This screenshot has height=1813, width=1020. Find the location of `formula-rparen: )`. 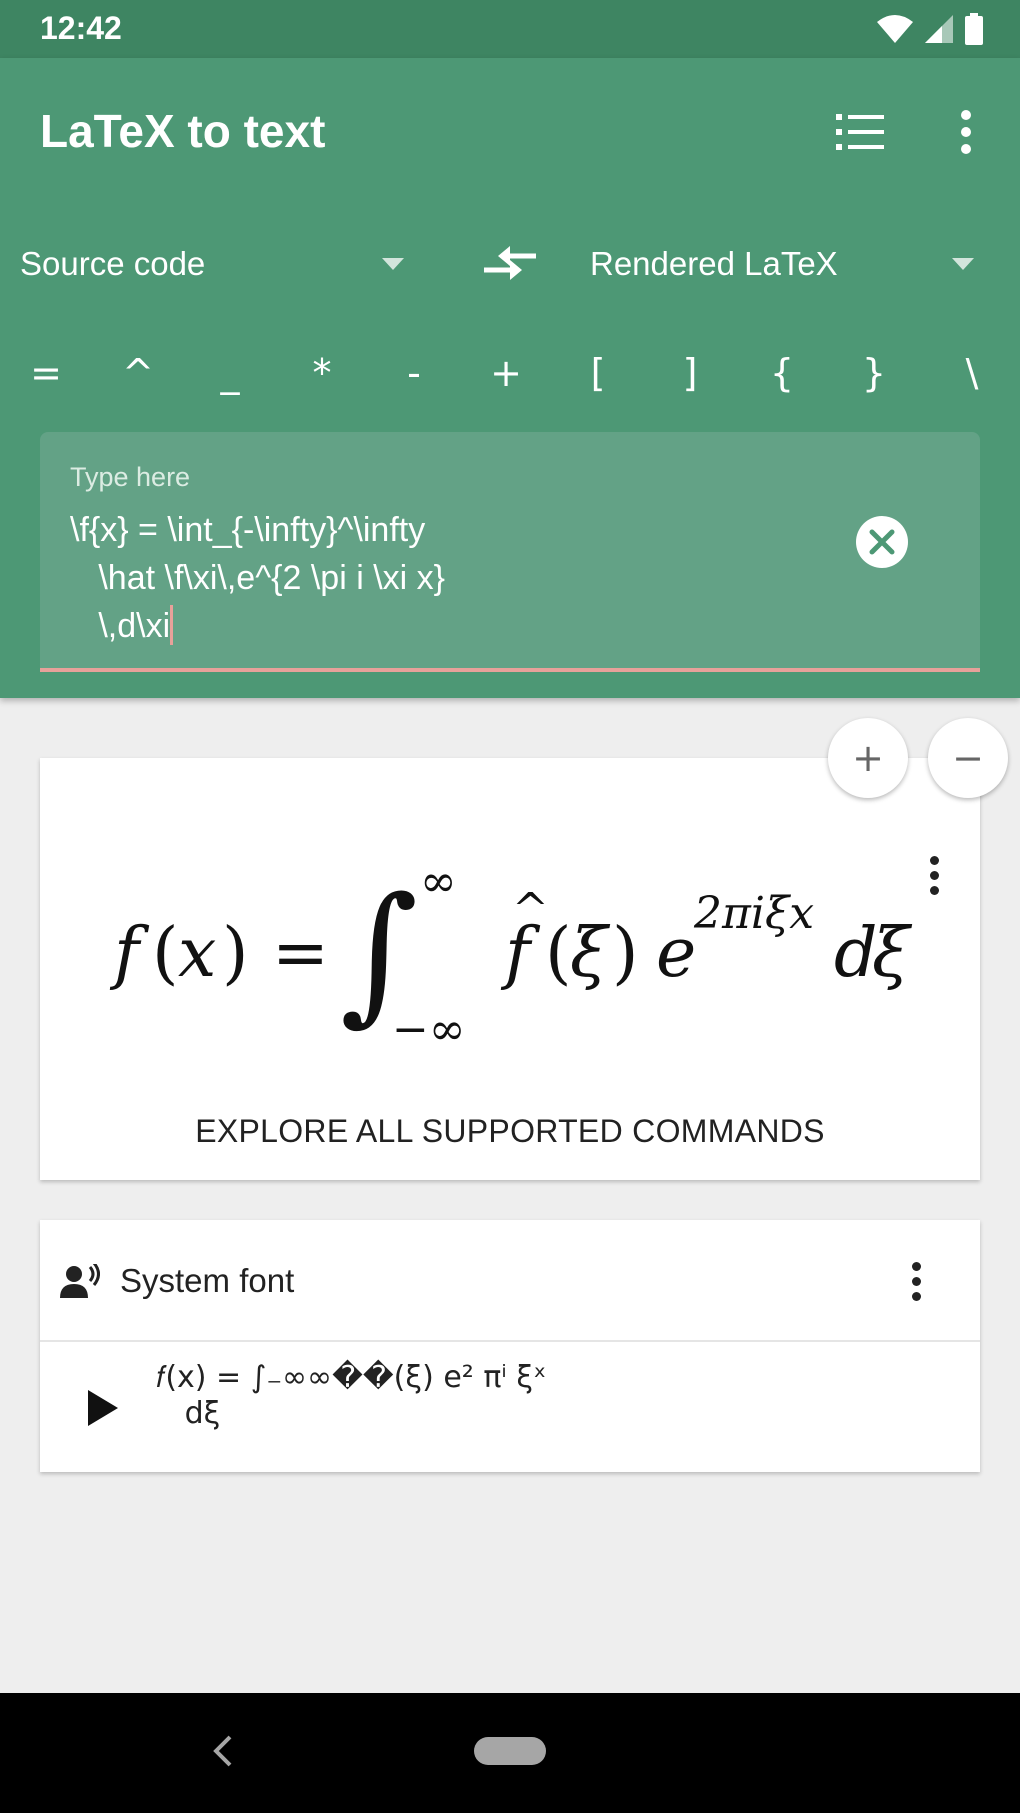

formula-rparen: ) is located at coordinates (235, 953).